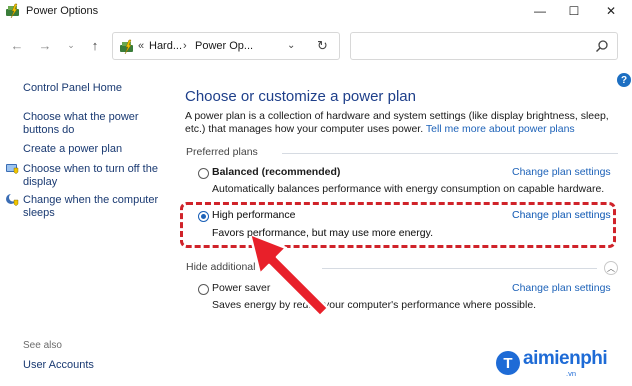 The image size is (632, 386). Describe the element at coordinates (45, 45) in the screenshot. I see `forward-button: →` at that location.